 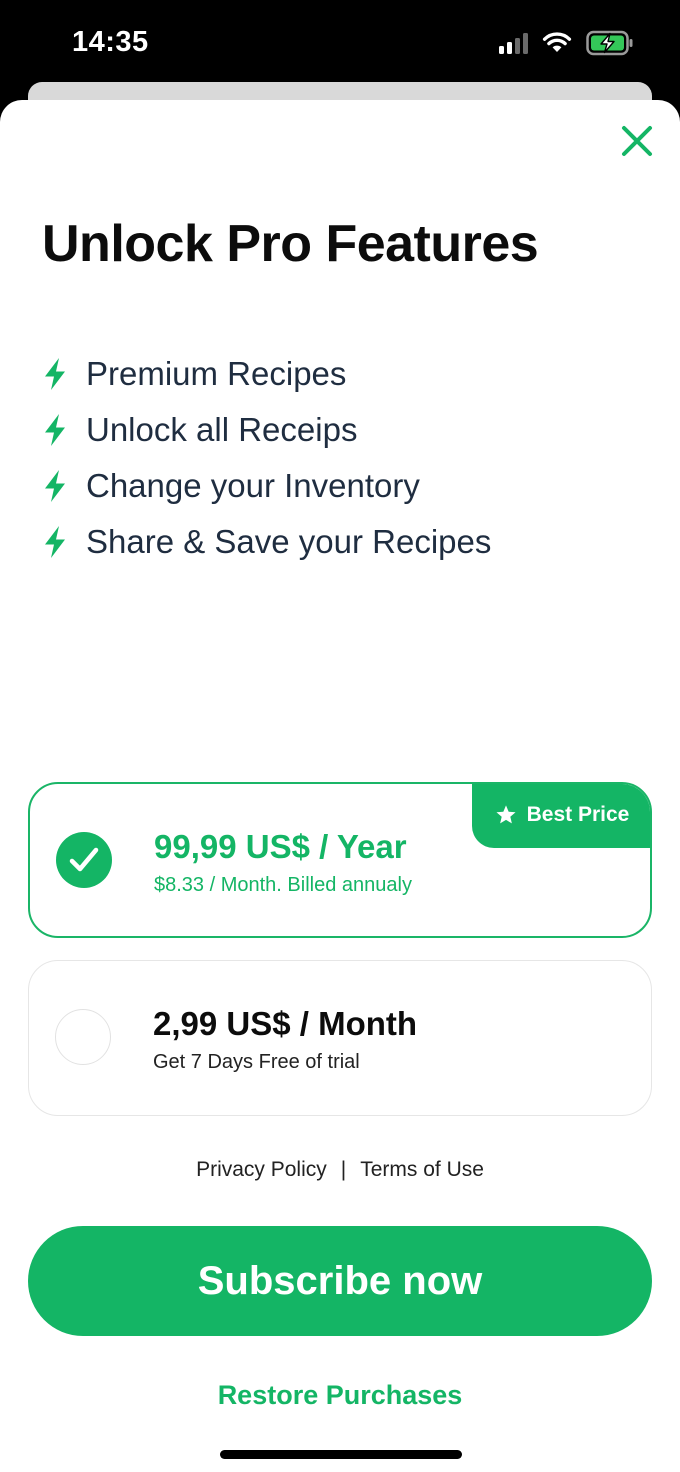 I want to click on plan-price-detail: $8.33 / Month. Billed annualy, so click(x=283, y=885).